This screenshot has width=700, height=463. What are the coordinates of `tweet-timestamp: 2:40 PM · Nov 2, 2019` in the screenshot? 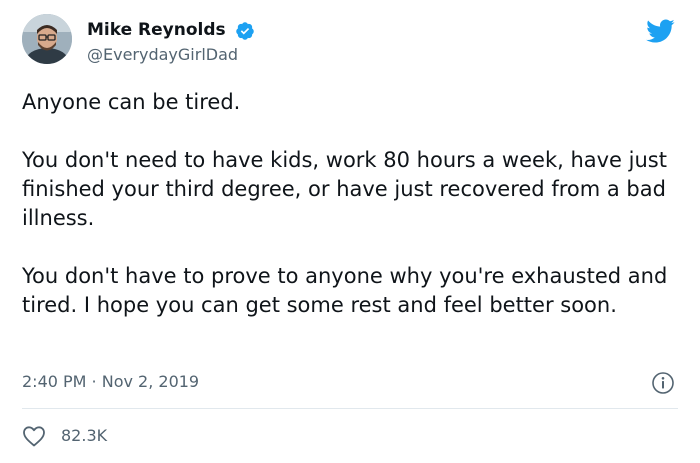 It's located at (110, 381).